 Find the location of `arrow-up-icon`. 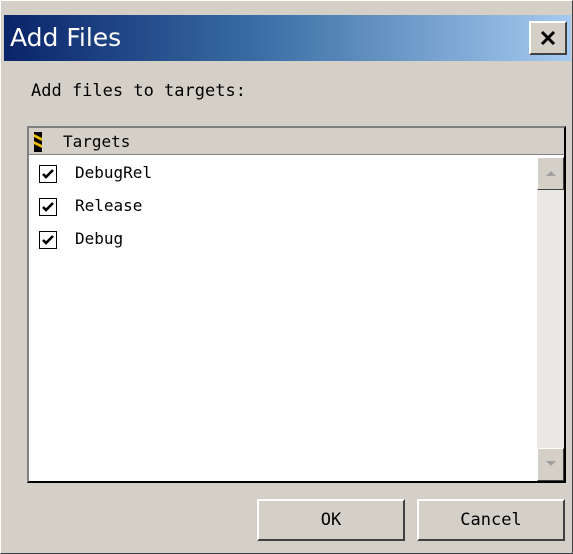

arrow-up-icon is located at coordinates (551, 173).